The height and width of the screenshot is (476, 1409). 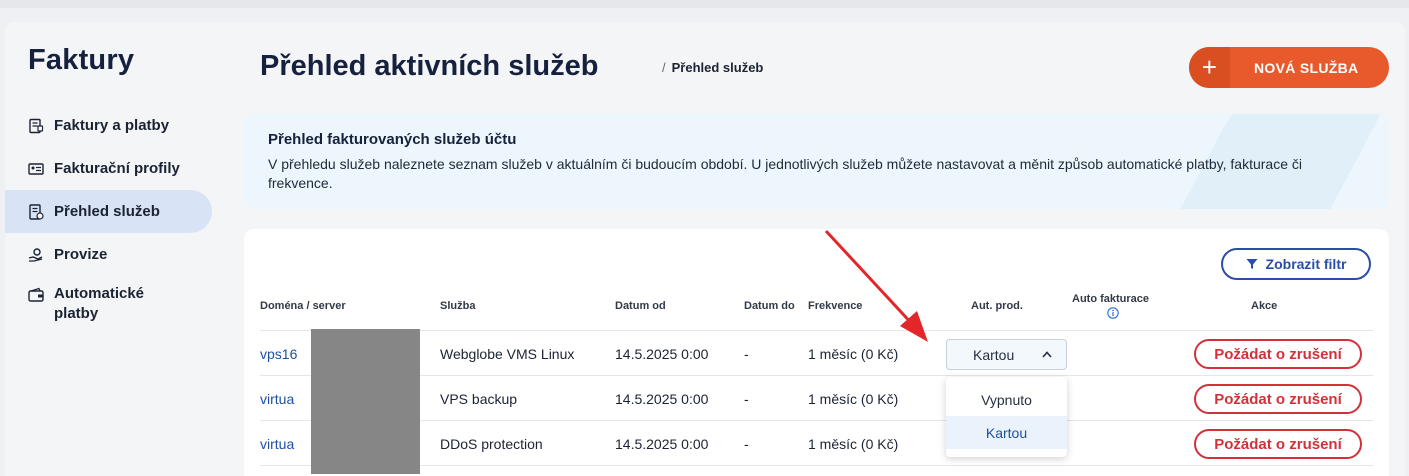 I want to click on info-title: Přehled fakturovaných služeb účtu, so click(x=392, y=139).